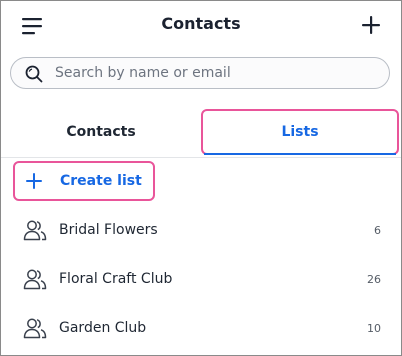  I want to click on create-list-label: Create list, so click(101, 181).